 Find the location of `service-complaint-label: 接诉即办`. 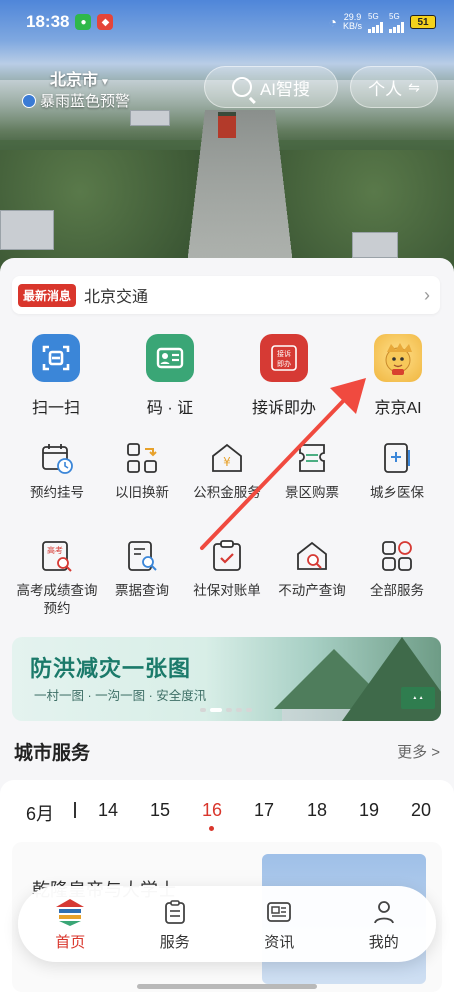

service-complaint-label: 接诉即办 is located at coordinates (283, 408).